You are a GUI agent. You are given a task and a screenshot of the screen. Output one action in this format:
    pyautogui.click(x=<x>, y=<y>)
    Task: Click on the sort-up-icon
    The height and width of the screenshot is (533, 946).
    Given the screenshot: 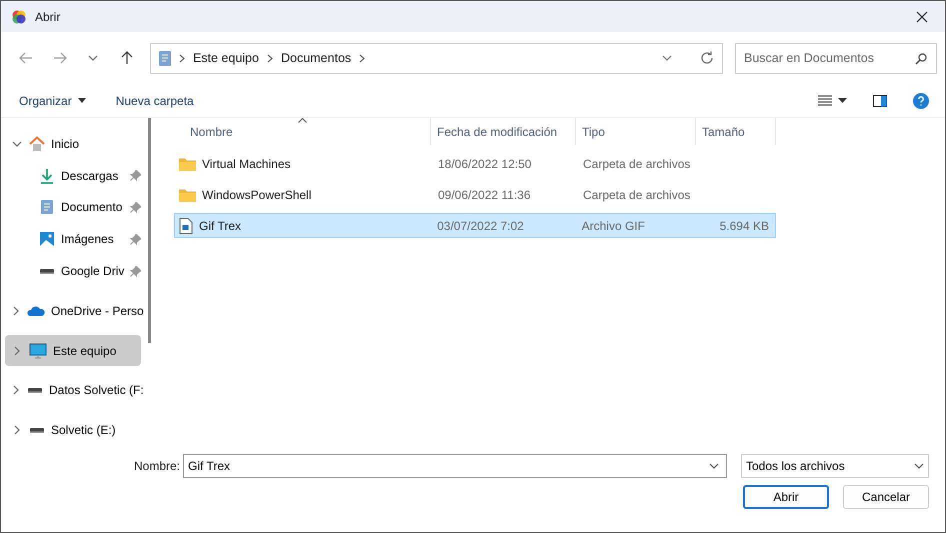 What is the action you would take?
    pyautogui.click(x=302, y=120)
    